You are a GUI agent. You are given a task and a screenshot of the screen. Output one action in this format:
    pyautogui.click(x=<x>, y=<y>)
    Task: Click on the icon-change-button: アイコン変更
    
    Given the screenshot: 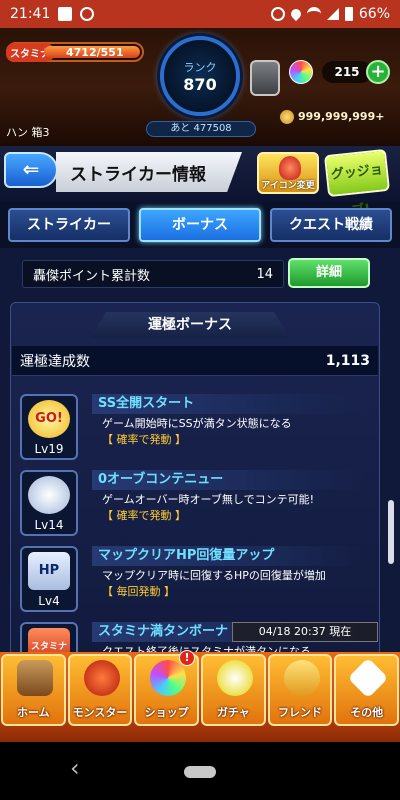 What is the action you would take?
    pyautogui.click(x=288, y=173)
    